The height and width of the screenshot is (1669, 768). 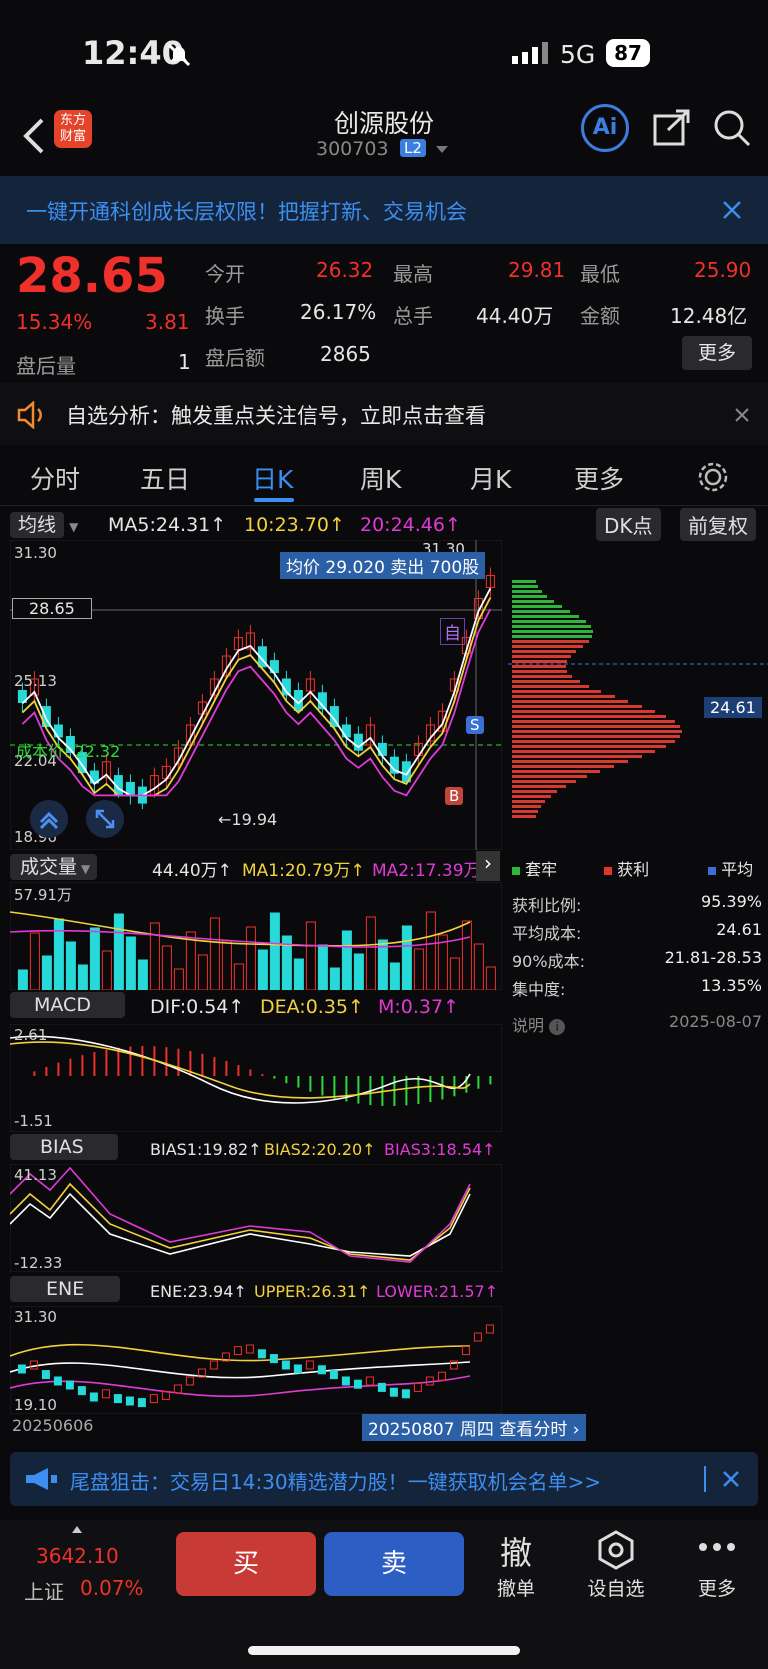 What do you see at coordinates (165, 478) in the screenshot?
I see `tab-five-day: 五日` at bounding box center [165, 478].